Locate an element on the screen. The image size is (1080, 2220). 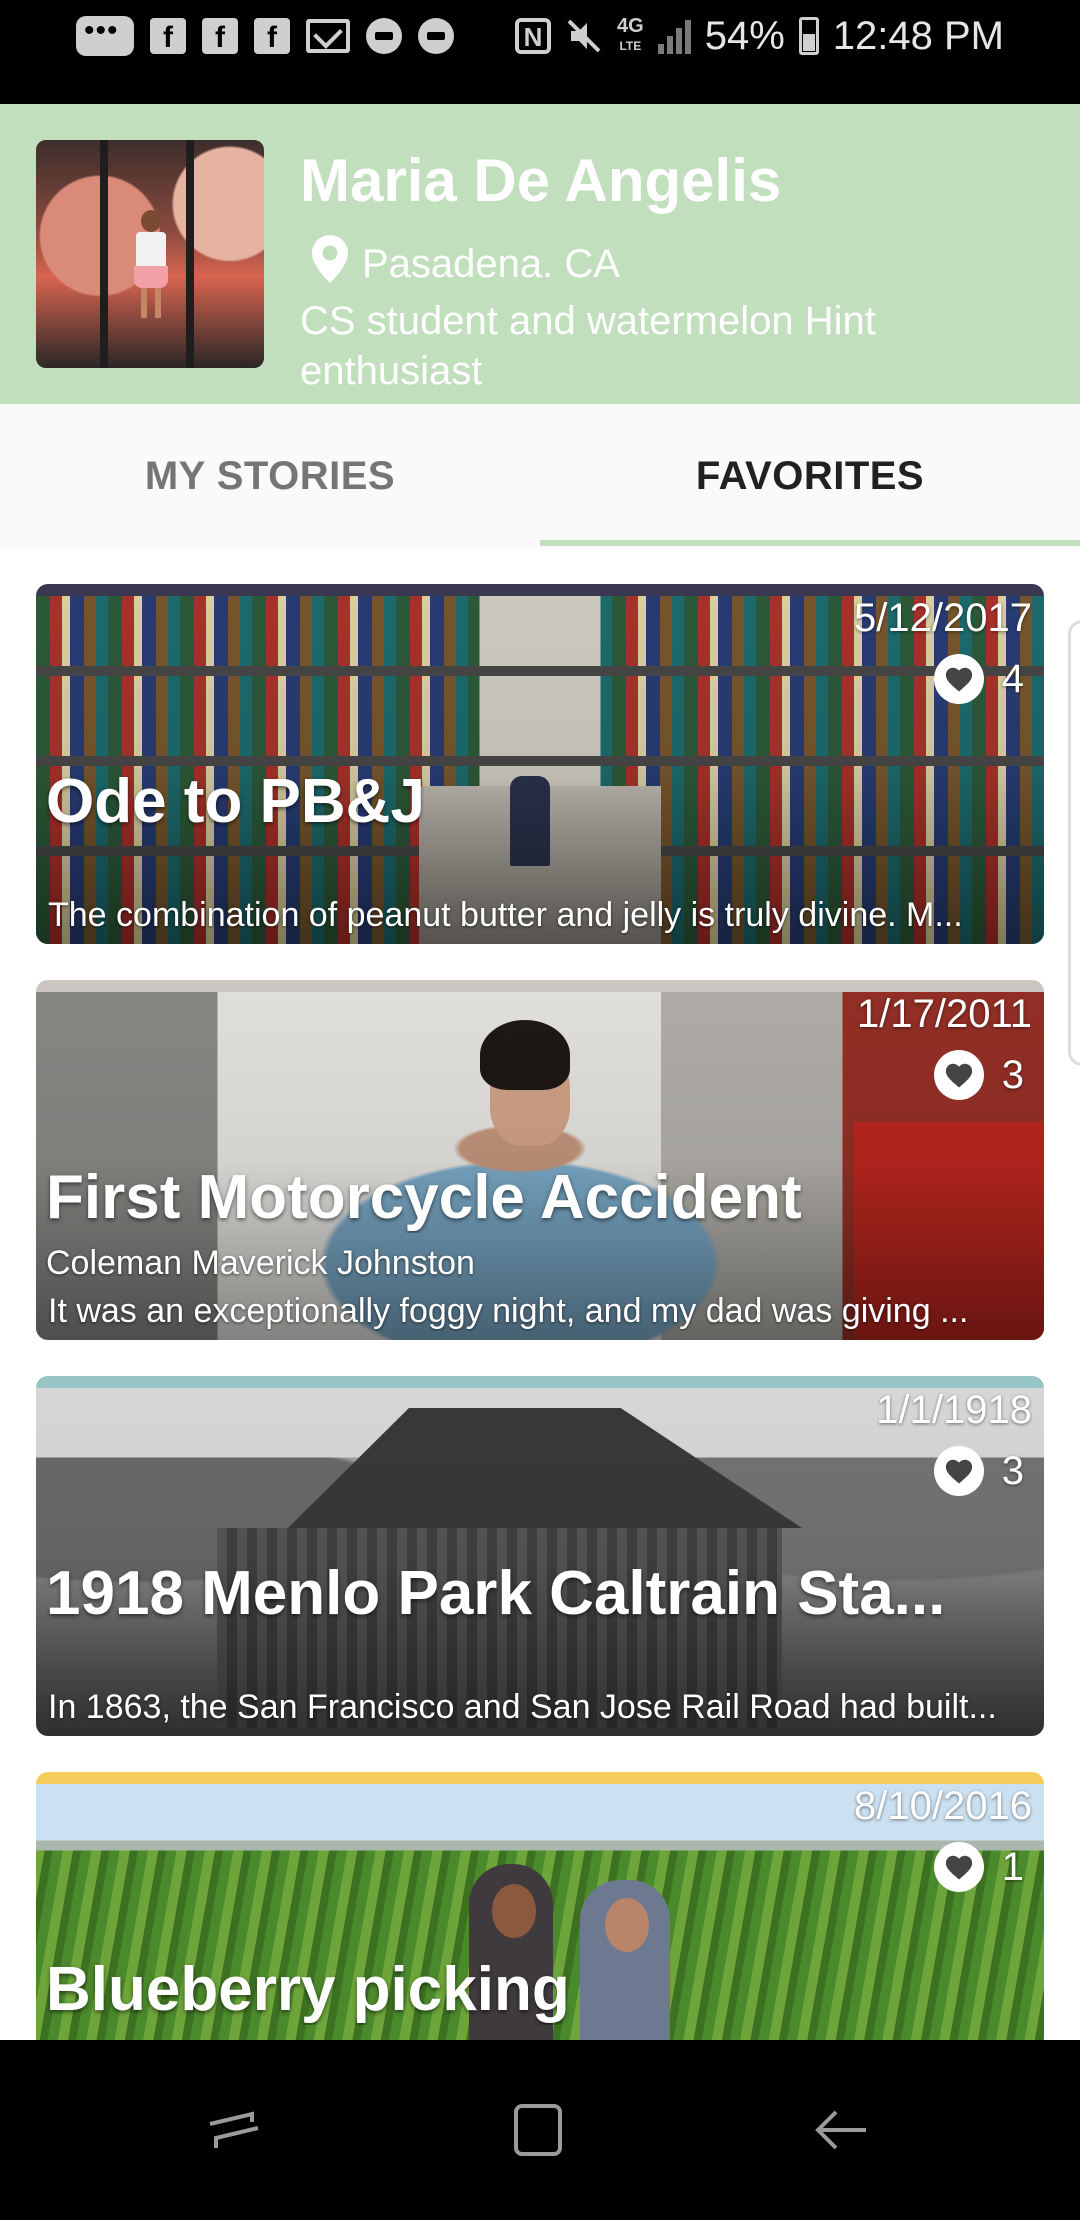
tab-bar: MY STORIES FAVORITES is located at coordinates (540, 476).